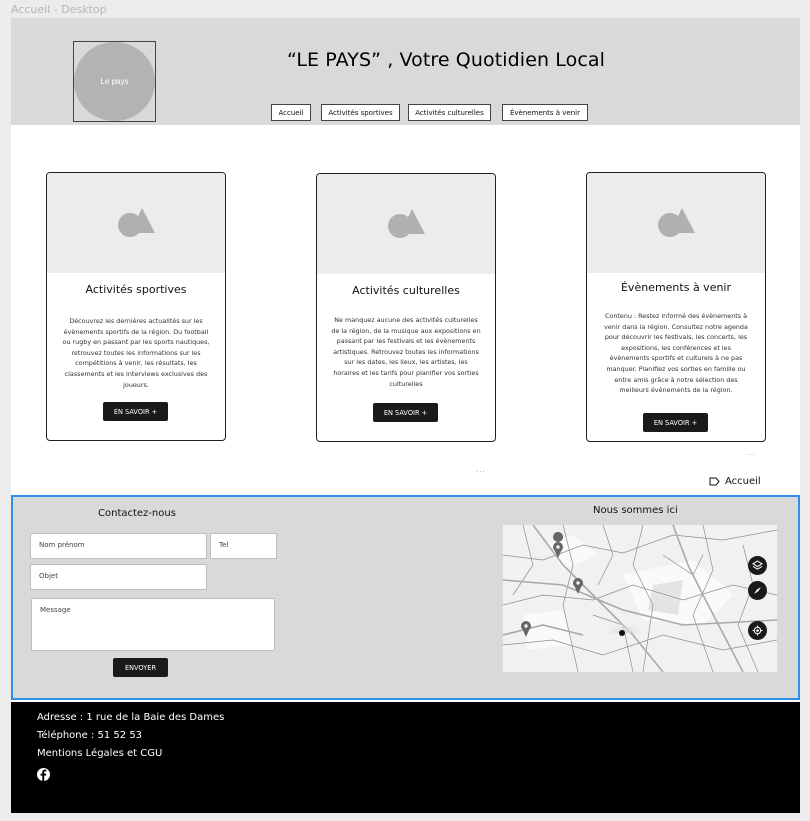  I want to click on footer-phone: Téléphone : 51 52 53, so click(90, 735).